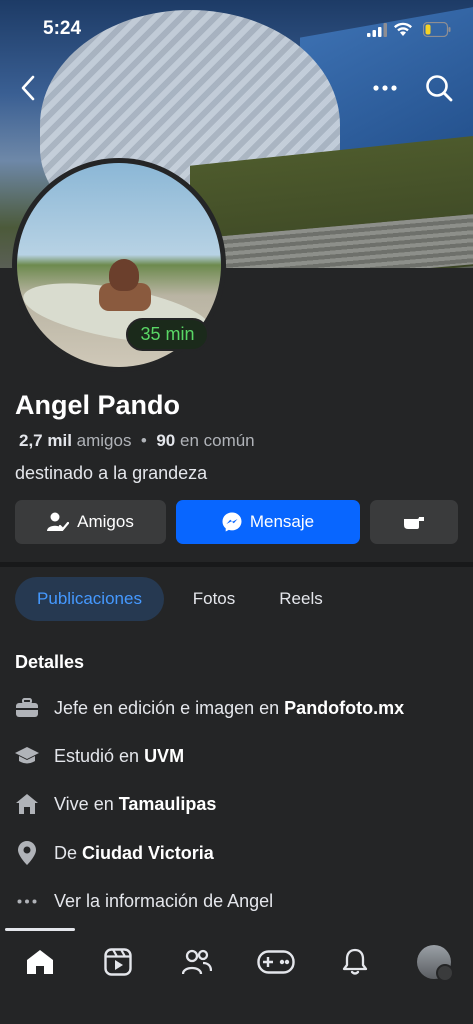 Image resolution: width=473 pixels, height=1024 pixels. What do you see at coordinates (217, 440) in the screenshot?
I see `mutual-label: en común` at bounding box center [217, 440].